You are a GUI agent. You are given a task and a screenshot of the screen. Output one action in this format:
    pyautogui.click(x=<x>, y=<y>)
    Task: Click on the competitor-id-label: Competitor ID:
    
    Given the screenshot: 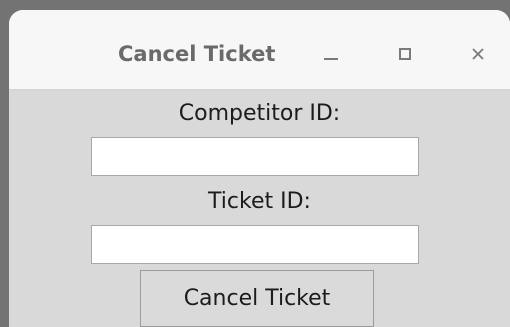 What is the action you would take?
    pyautogui.click(x=259, y=113)
    